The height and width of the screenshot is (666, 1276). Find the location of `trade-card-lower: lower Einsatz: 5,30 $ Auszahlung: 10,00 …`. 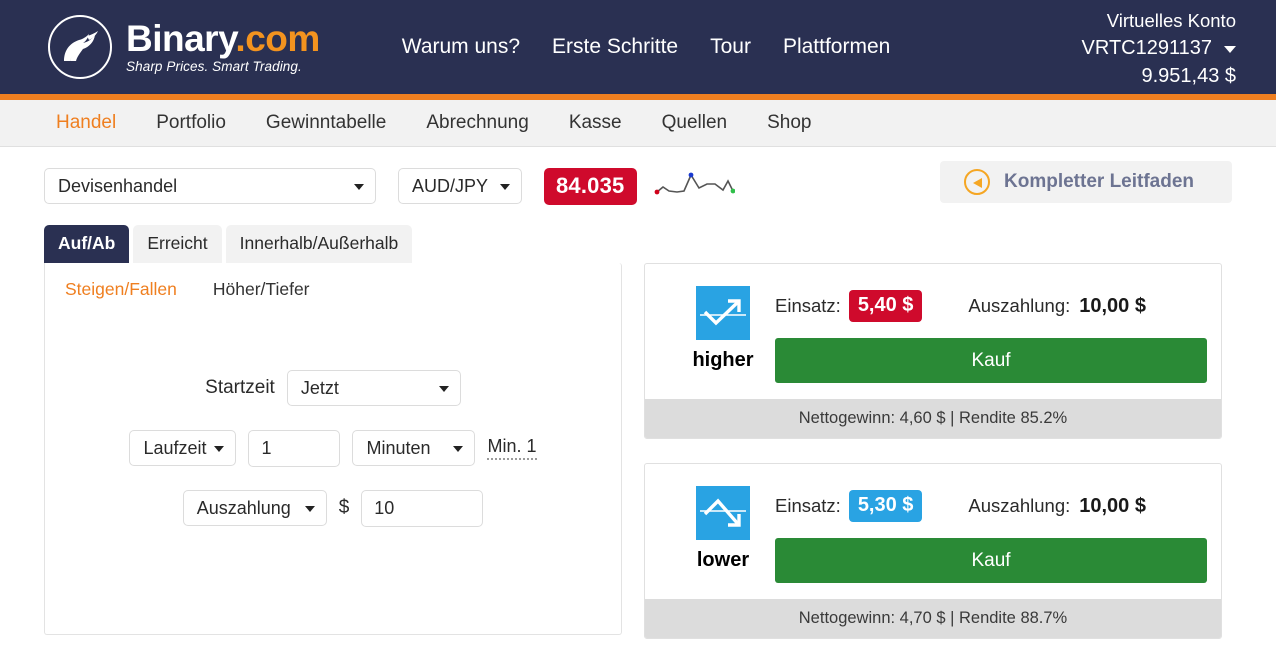

trade-card-lower: lower Einsatz: 5,30 $ Auszahlung: 10,00 … is located at coordinates (933, 551).